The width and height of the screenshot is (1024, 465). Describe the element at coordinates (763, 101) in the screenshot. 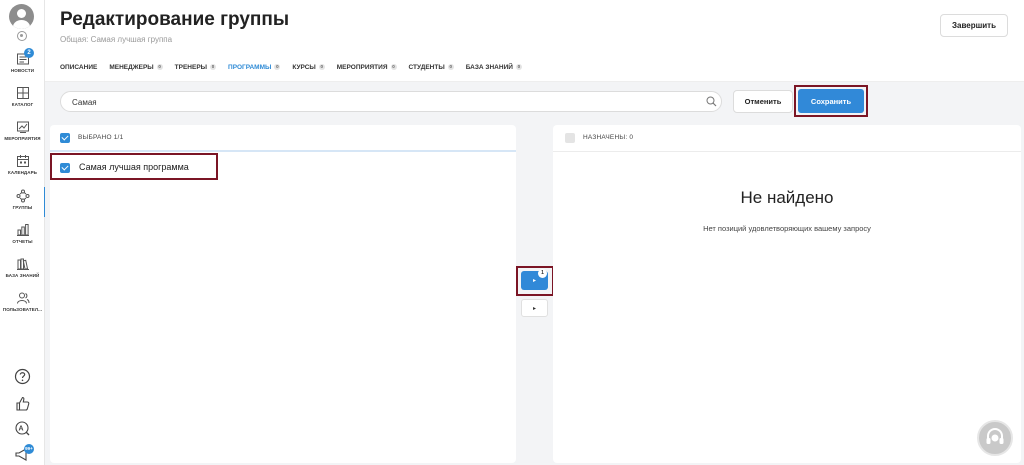

I see `cancel-button: Отменить` at that location.